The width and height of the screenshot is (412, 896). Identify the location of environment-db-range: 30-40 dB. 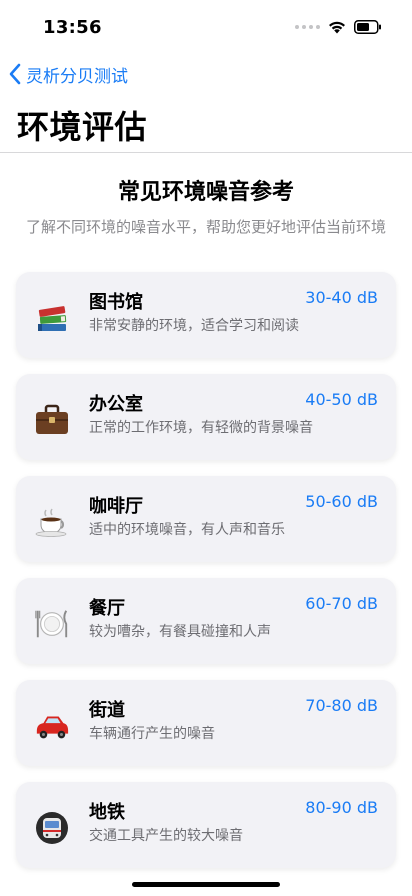
(341, 297).